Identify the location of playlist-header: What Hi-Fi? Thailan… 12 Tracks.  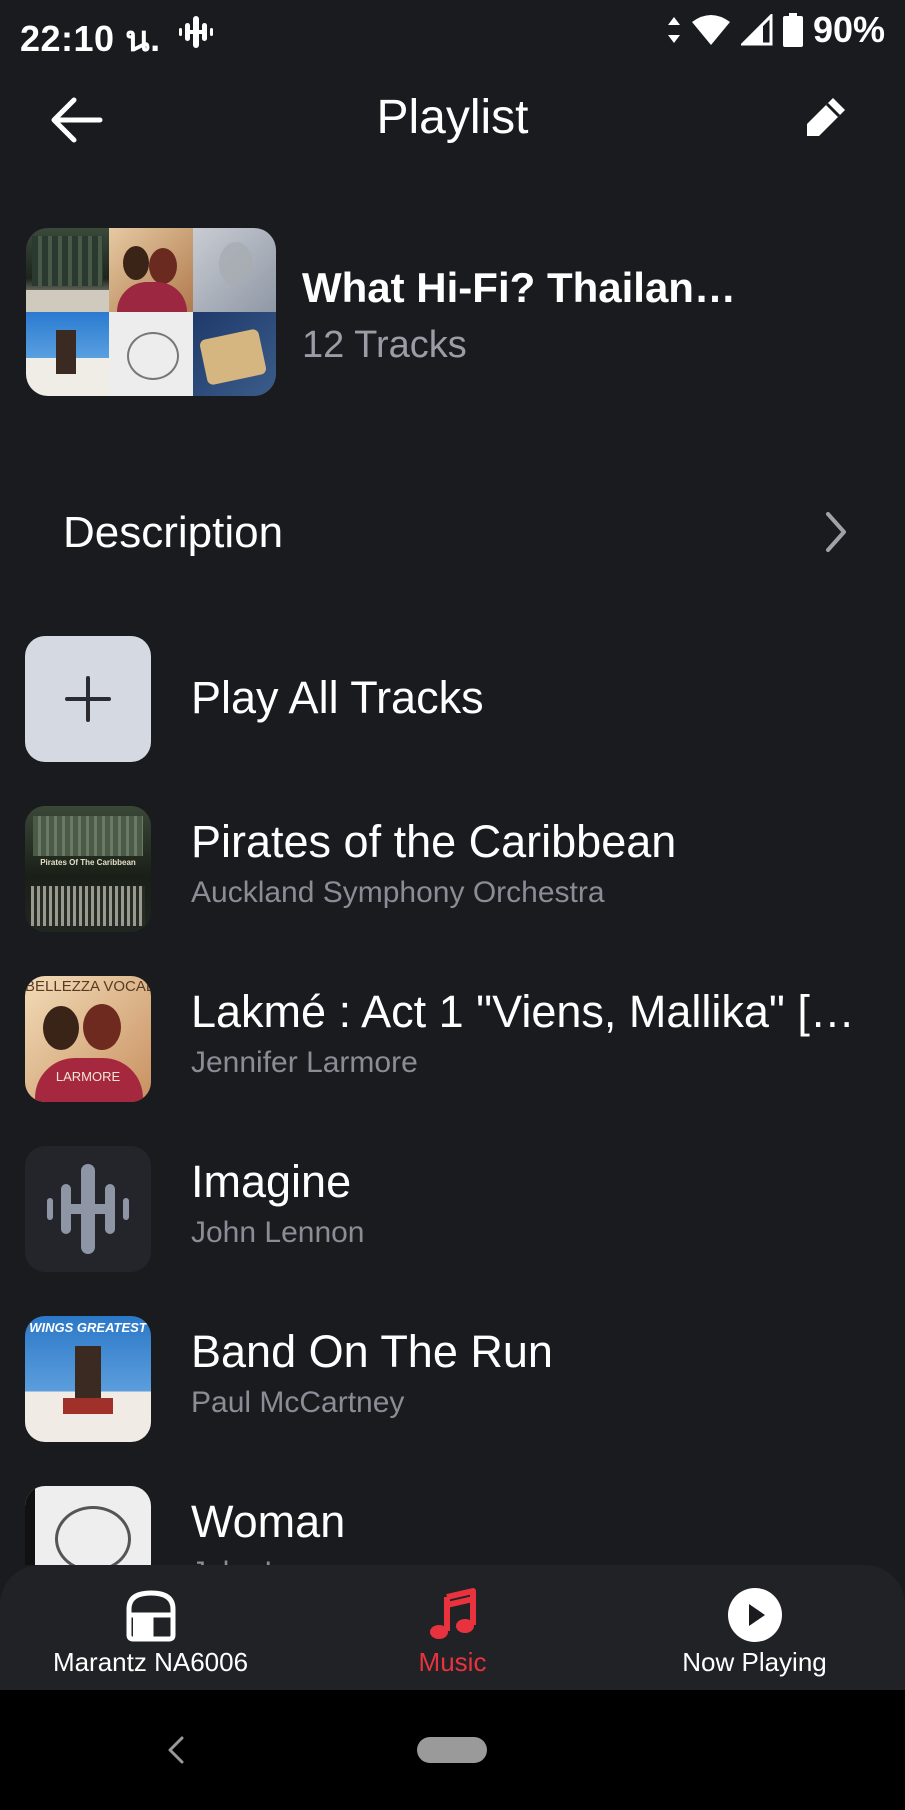
(456, 312).